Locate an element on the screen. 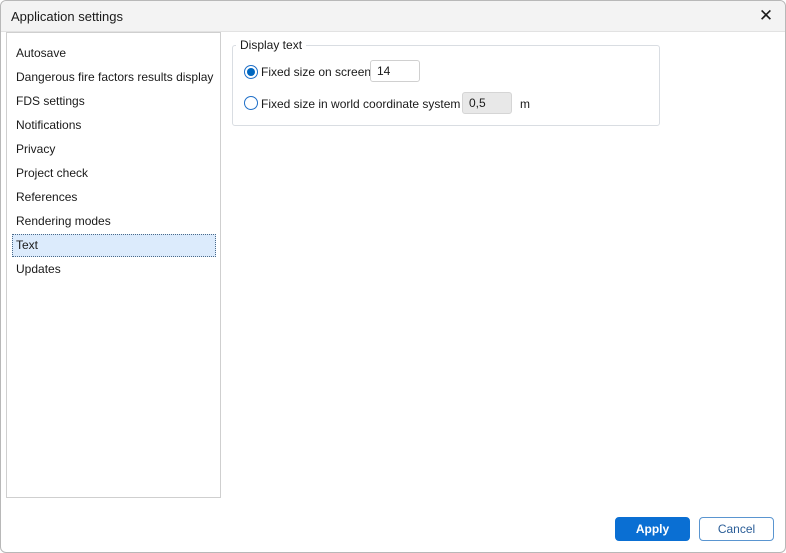  cancel-button: Cancel is located at coordinates (736, 529).